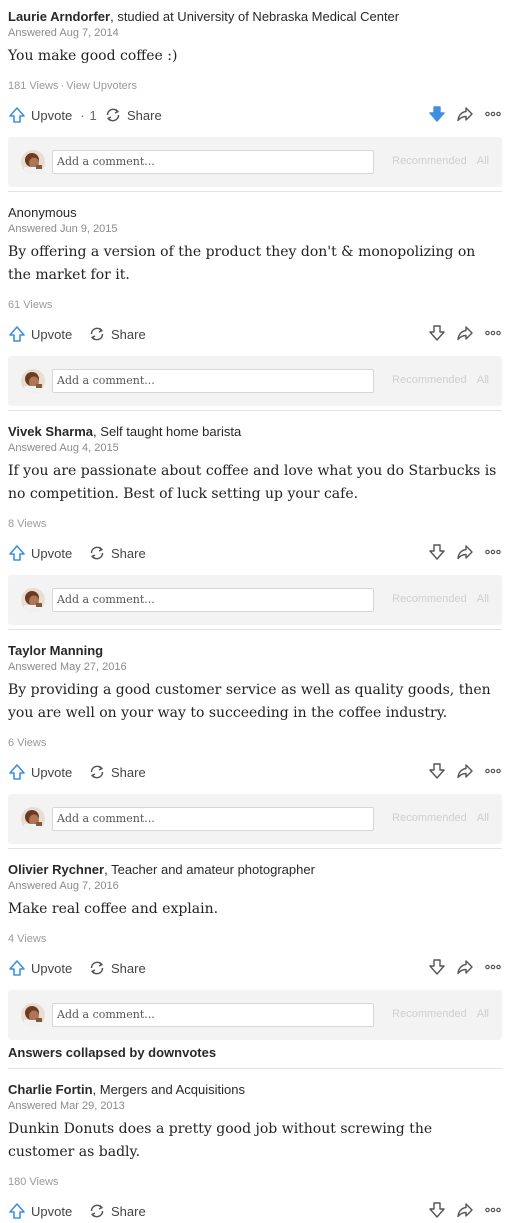  Describe the element at coordinates (42, 212) in the screenshot. I see `author-name: Anonymous` at that location.